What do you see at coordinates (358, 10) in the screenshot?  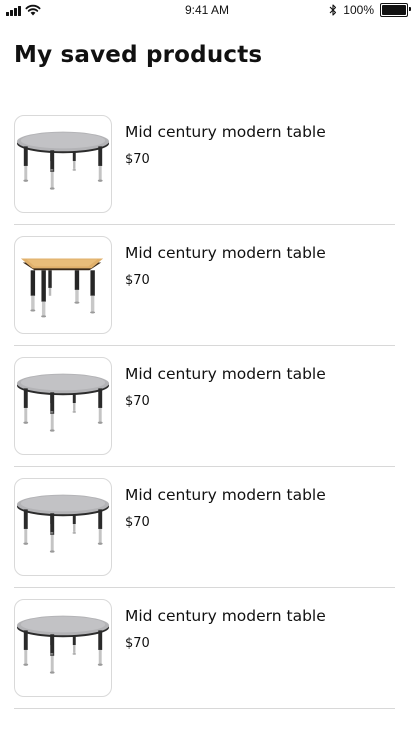 I see `battery-percent: 100%` at bounding box center [358, 10].